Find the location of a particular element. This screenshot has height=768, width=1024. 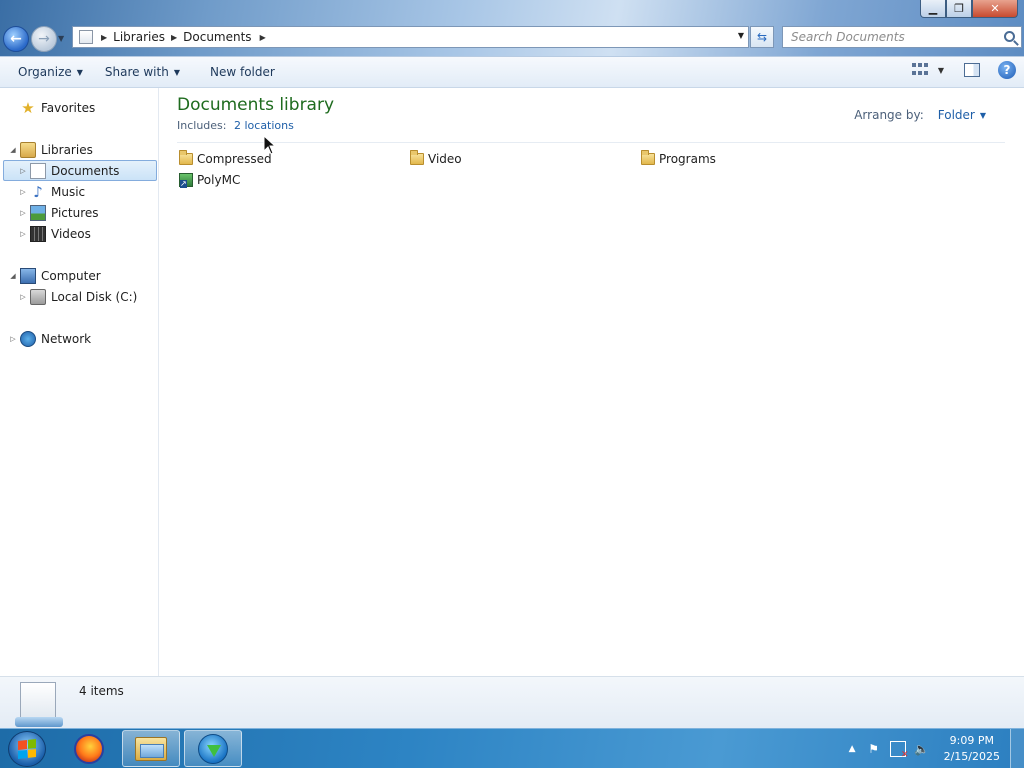

forward-button: → is located at coordinates (44, 39).